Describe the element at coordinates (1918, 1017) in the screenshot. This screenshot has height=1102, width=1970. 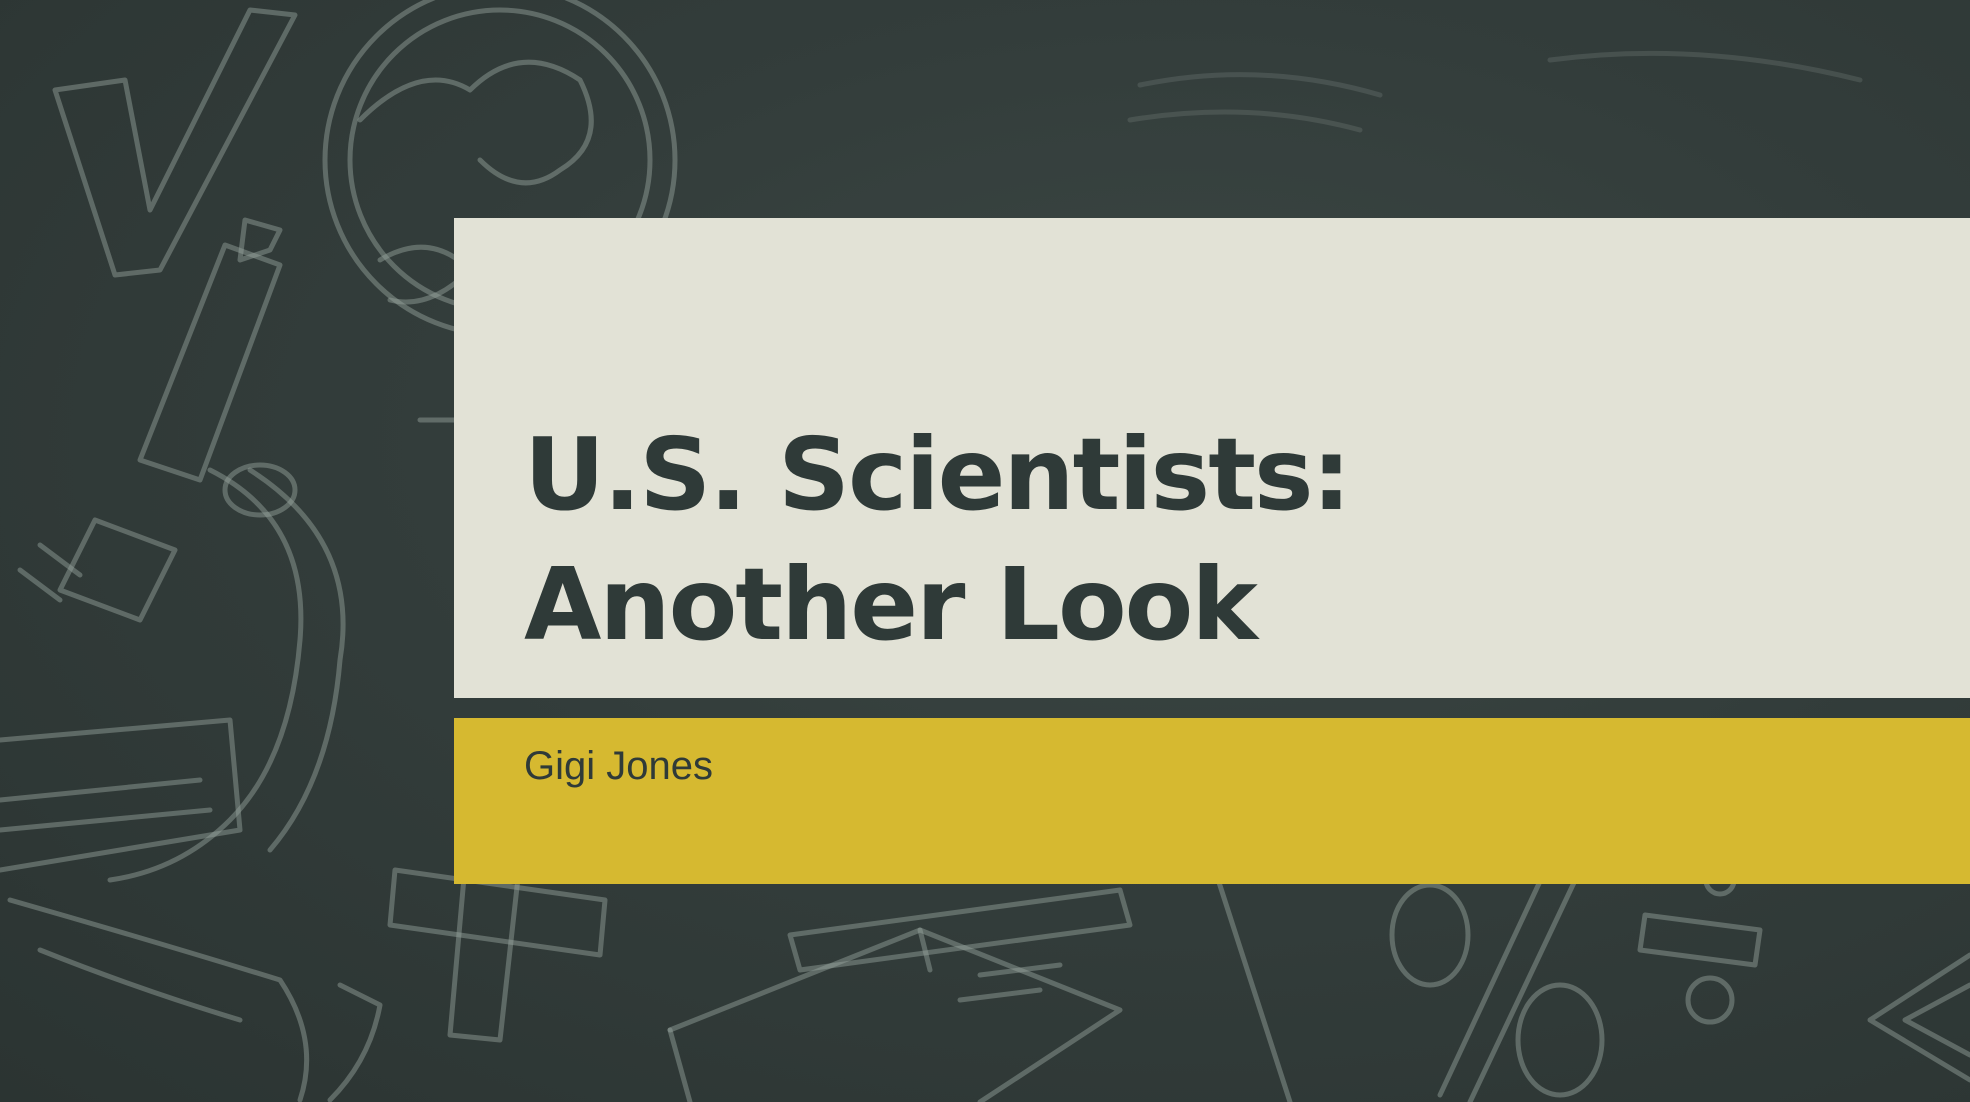
I see `less-than-icon` at that location.